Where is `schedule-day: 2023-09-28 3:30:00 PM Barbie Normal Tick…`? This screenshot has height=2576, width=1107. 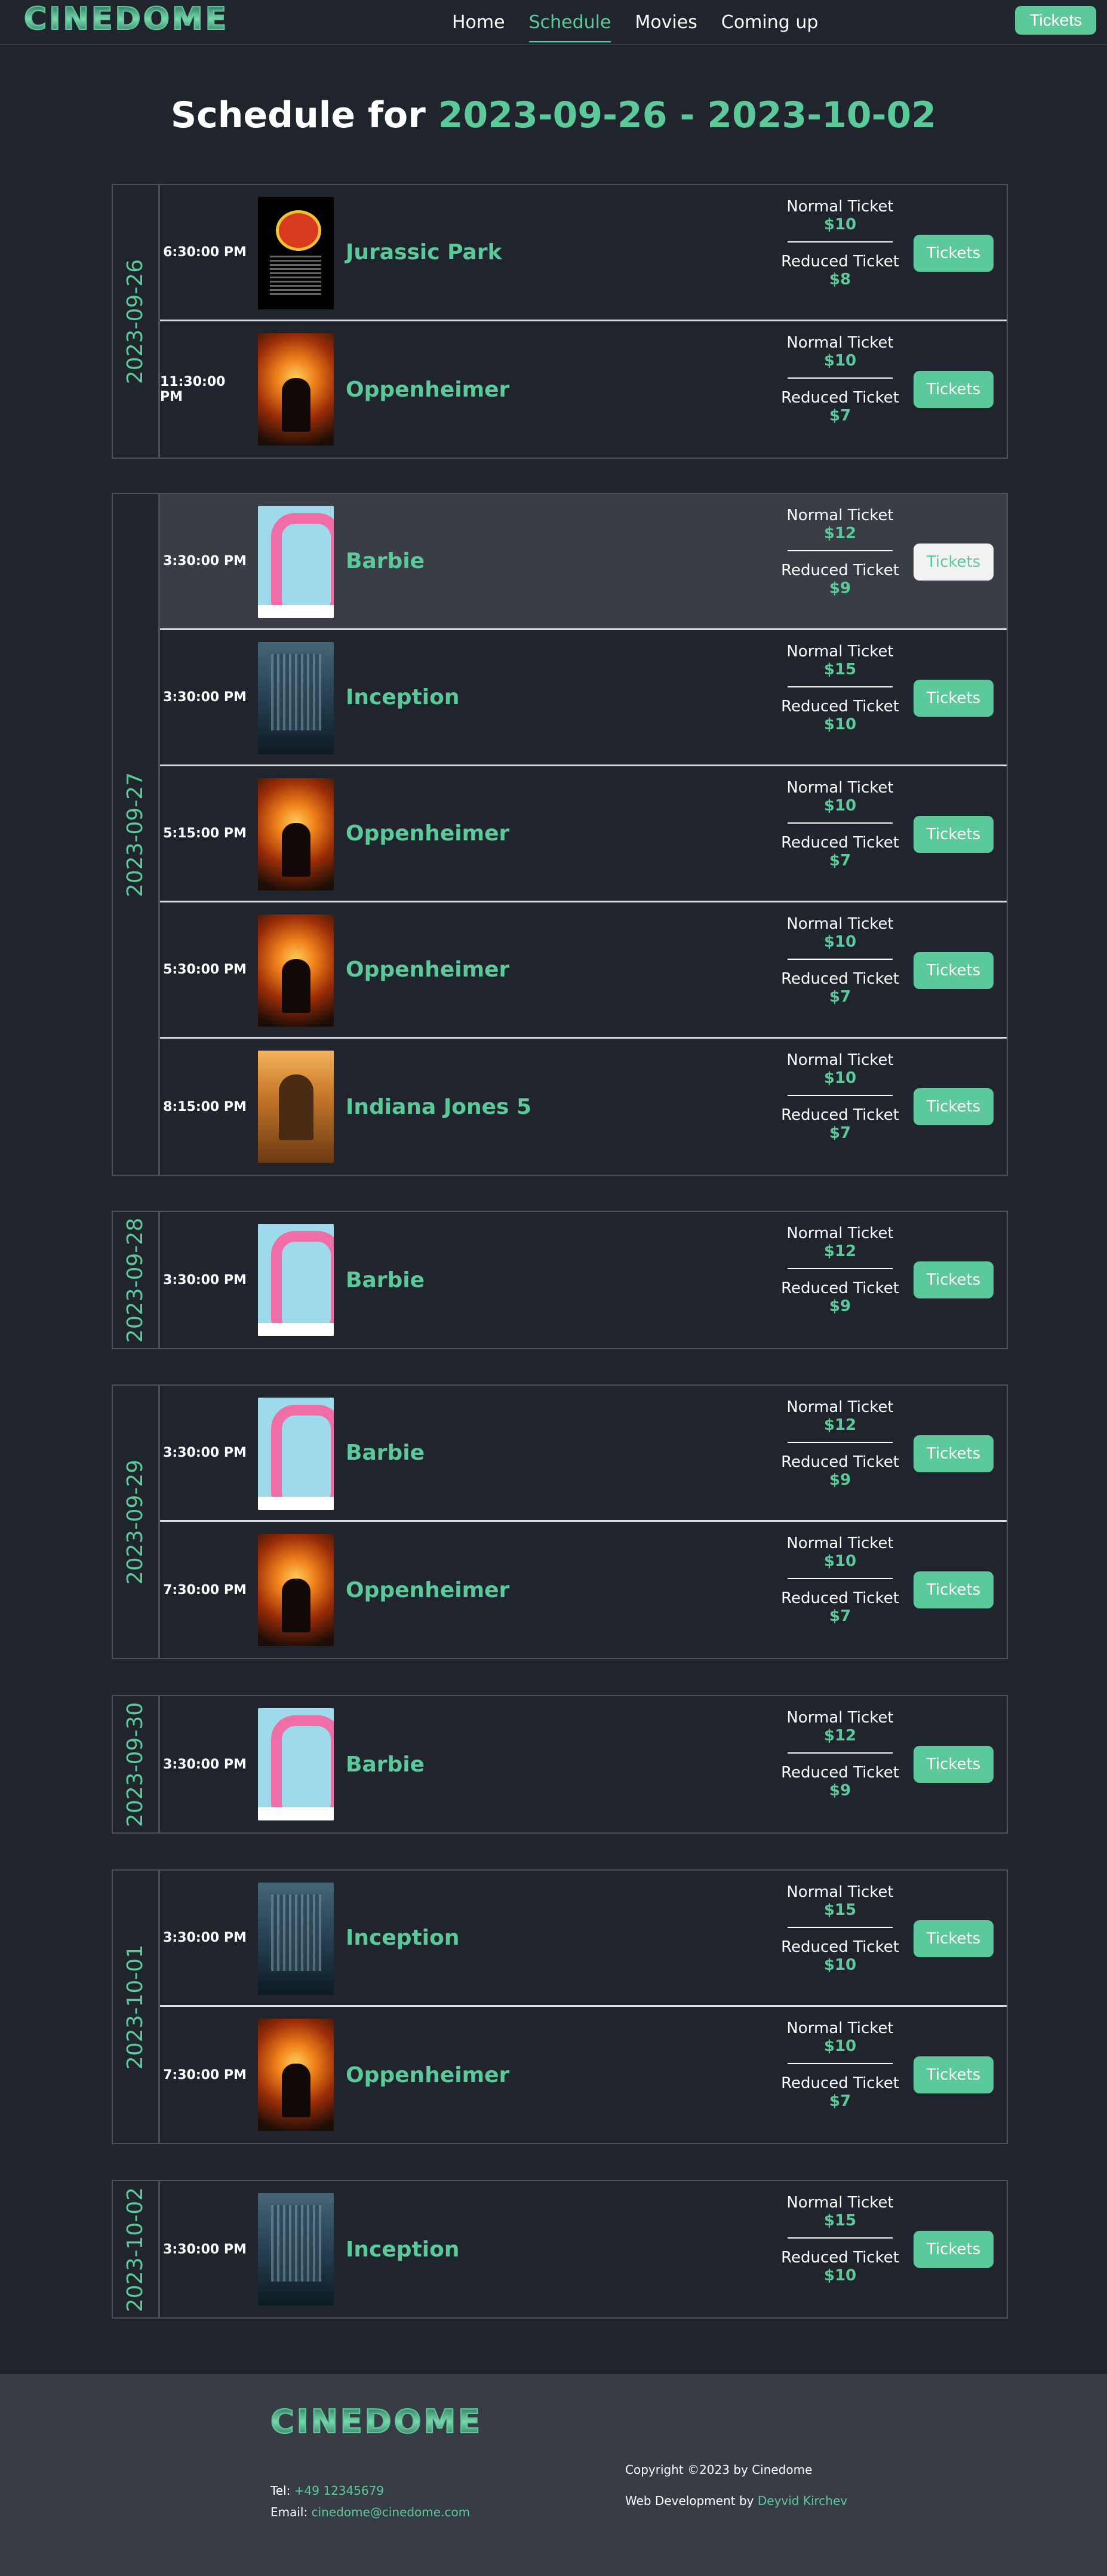
schedule-day: 2023-09-28 3:30:00 PM Barbie Normal Tick… is located at coordinates (560, 1280).